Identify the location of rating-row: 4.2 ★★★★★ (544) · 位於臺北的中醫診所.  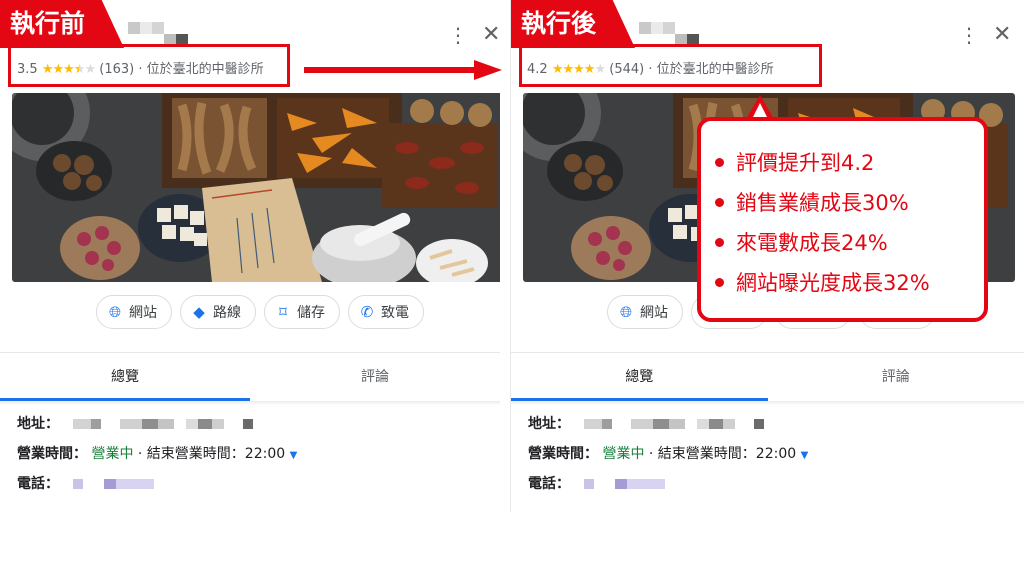
(650, 69).